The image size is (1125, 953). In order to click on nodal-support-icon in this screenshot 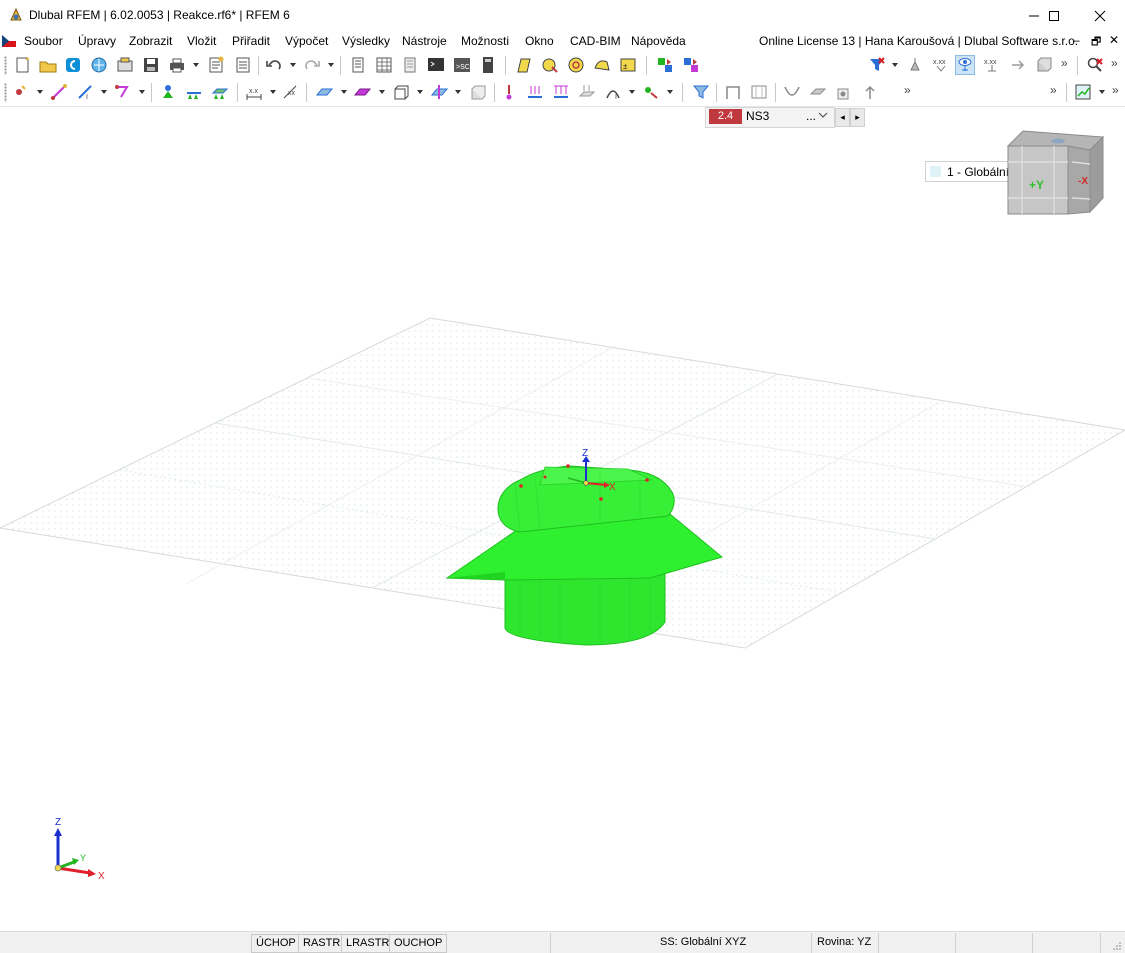, I will do `click(168, 92)`.